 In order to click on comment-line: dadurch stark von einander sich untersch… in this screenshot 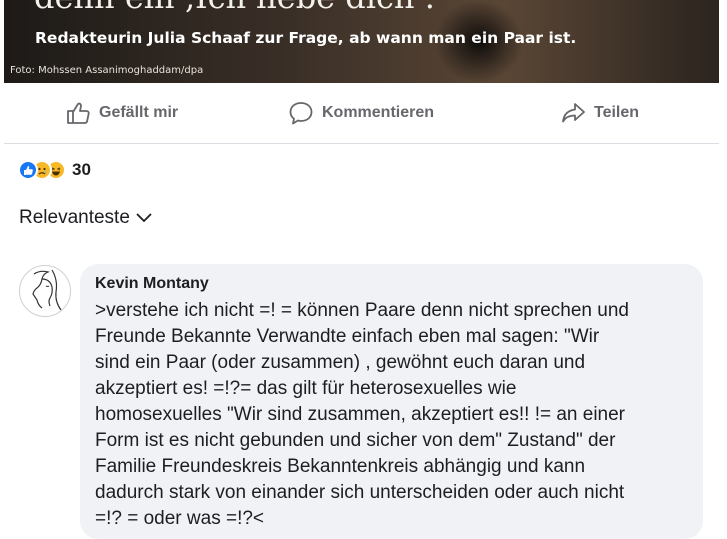, I will do `click(360, 492)`.